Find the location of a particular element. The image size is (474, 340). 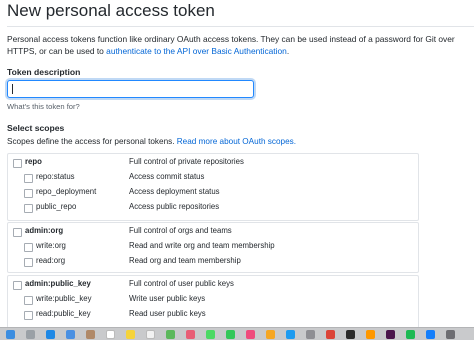

checkbox-admin-public-key is located at coordinates (17, 285).